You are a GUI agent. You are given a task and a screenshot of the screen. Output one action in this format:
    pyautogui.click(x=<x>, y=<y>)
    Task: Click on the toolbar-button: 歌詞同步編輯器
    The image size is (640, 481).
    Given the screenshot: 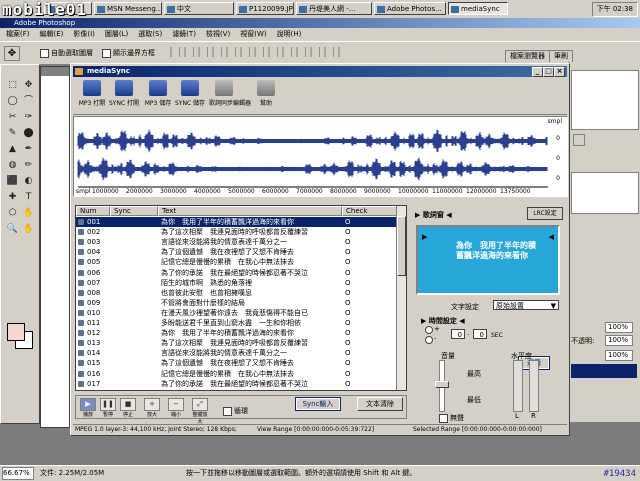 What is the action you would take?
    pyautogui.click(x=230, y=96)
    